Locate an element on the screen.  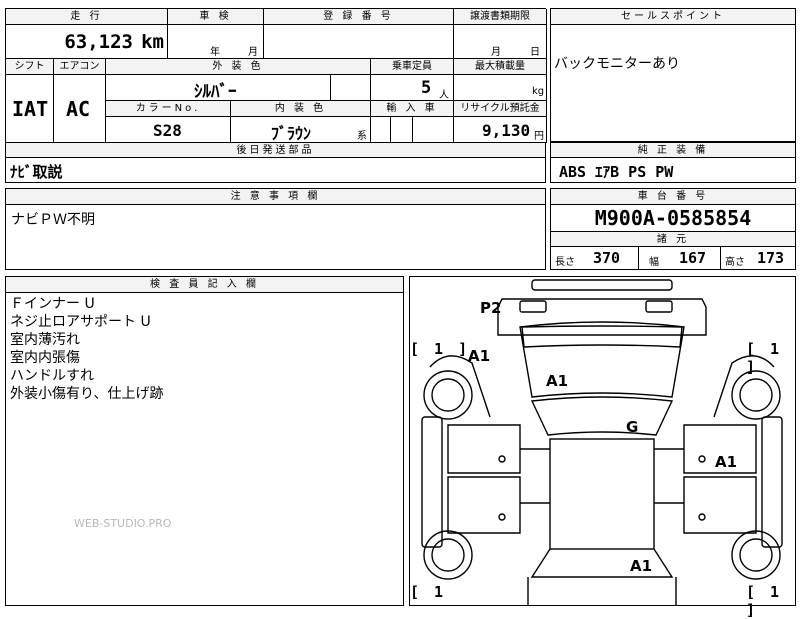
windshield is located at coordinates (602, 416).